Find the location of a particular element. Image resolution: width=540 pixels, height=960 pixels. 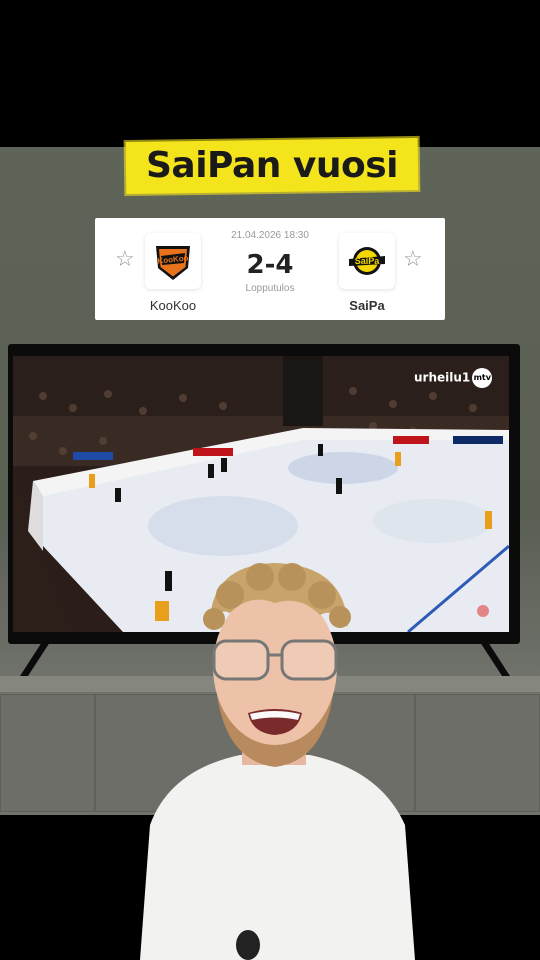

svg-text: SaiPa is located at coordinates (368, 261).